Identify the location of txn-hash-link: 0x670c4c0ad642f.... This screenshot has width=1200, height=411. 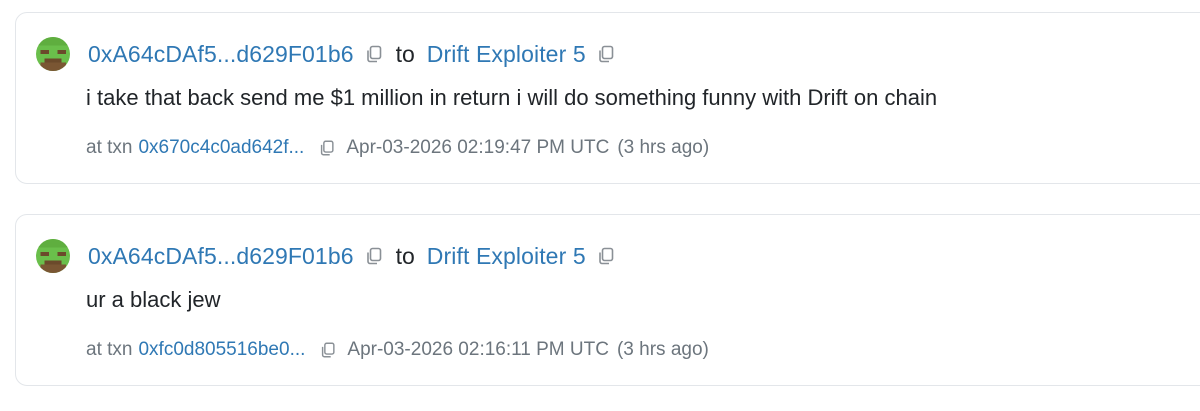
(221, 148).